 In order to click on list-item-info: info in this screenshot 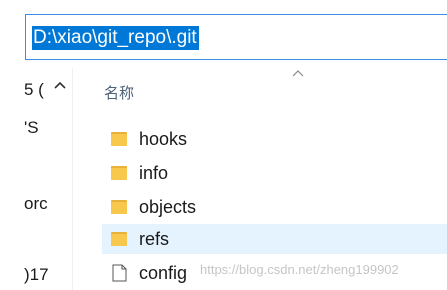, I will do `click(274, 173)`.